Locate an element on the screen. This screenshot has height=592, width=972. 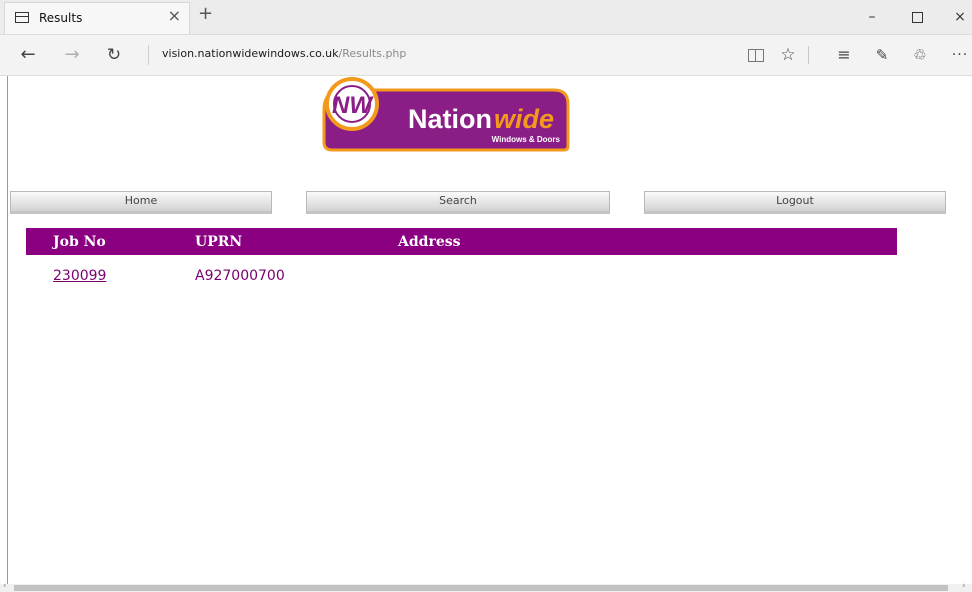
hub-button: ≡ is located at coordinates (844, 55).